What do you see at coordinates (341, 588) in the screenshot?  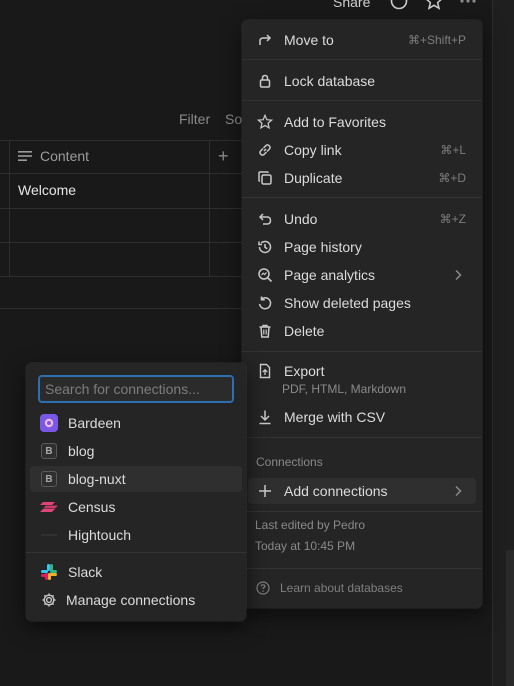 I see `learn-label: Learn about databases` at bounding box center [341, 588].